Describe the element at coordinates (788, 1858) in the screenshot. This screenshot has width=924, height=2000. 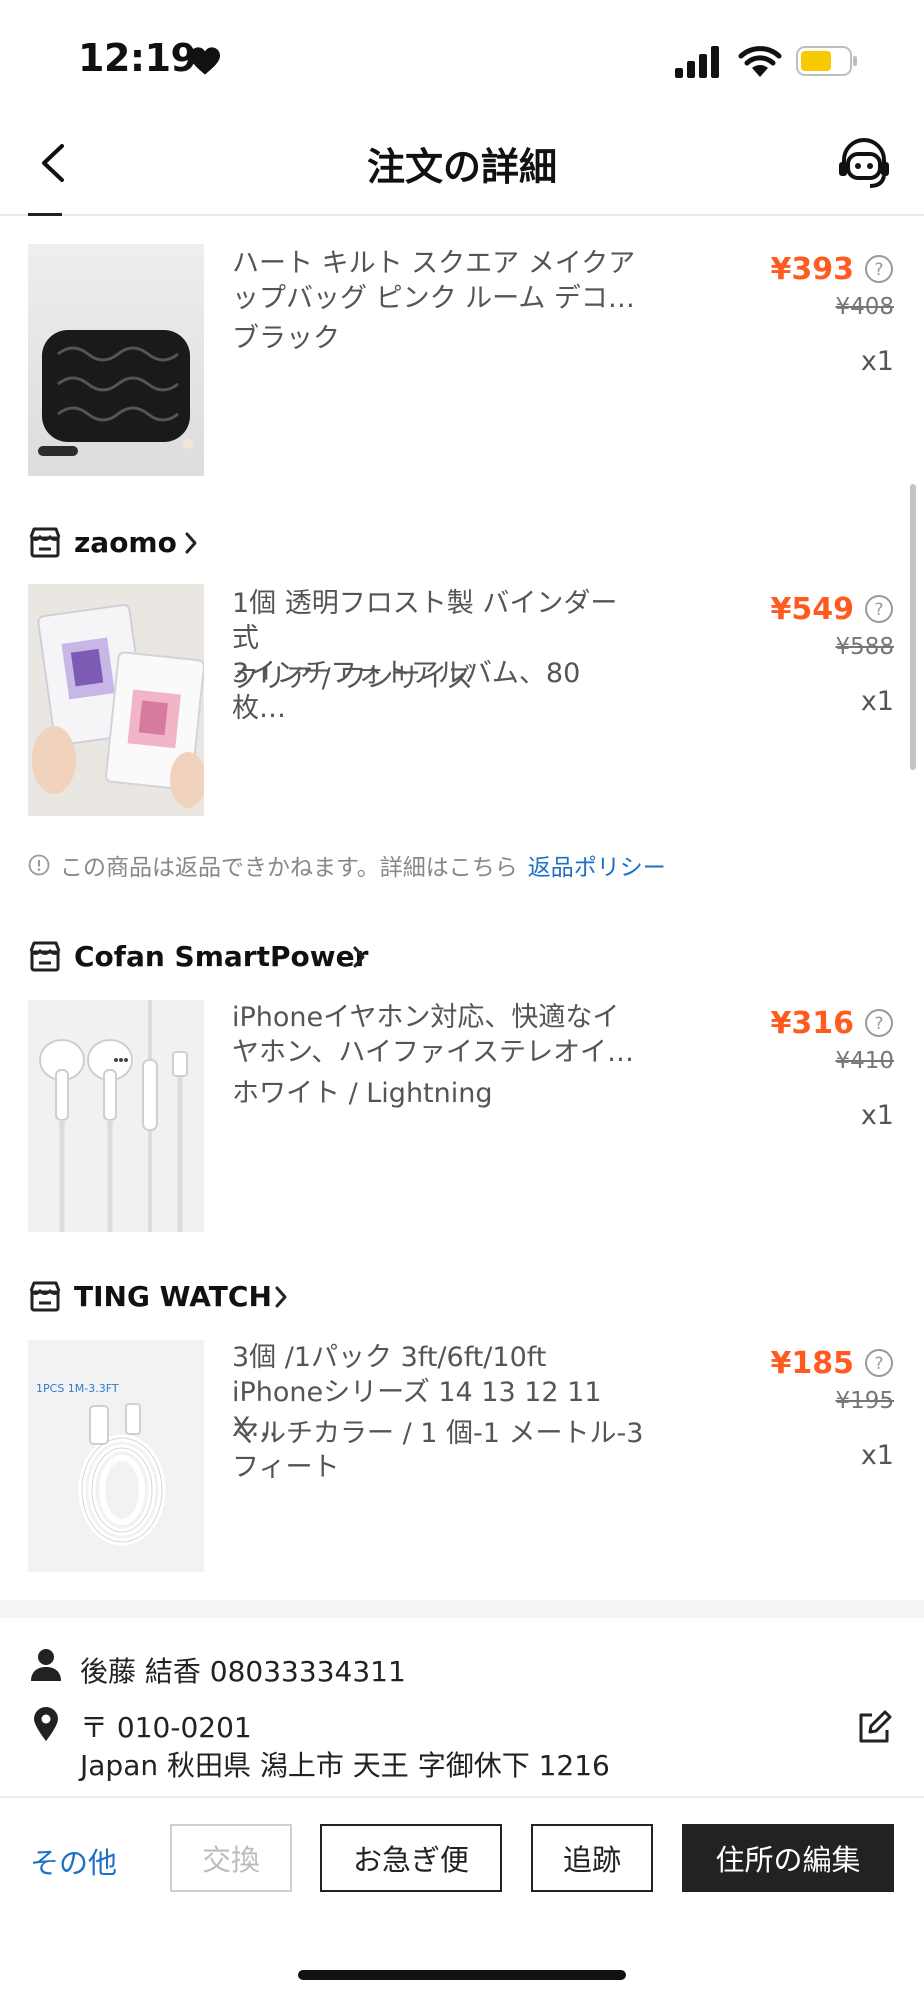
I see `edit-address-button: 住所の編集` at that location.